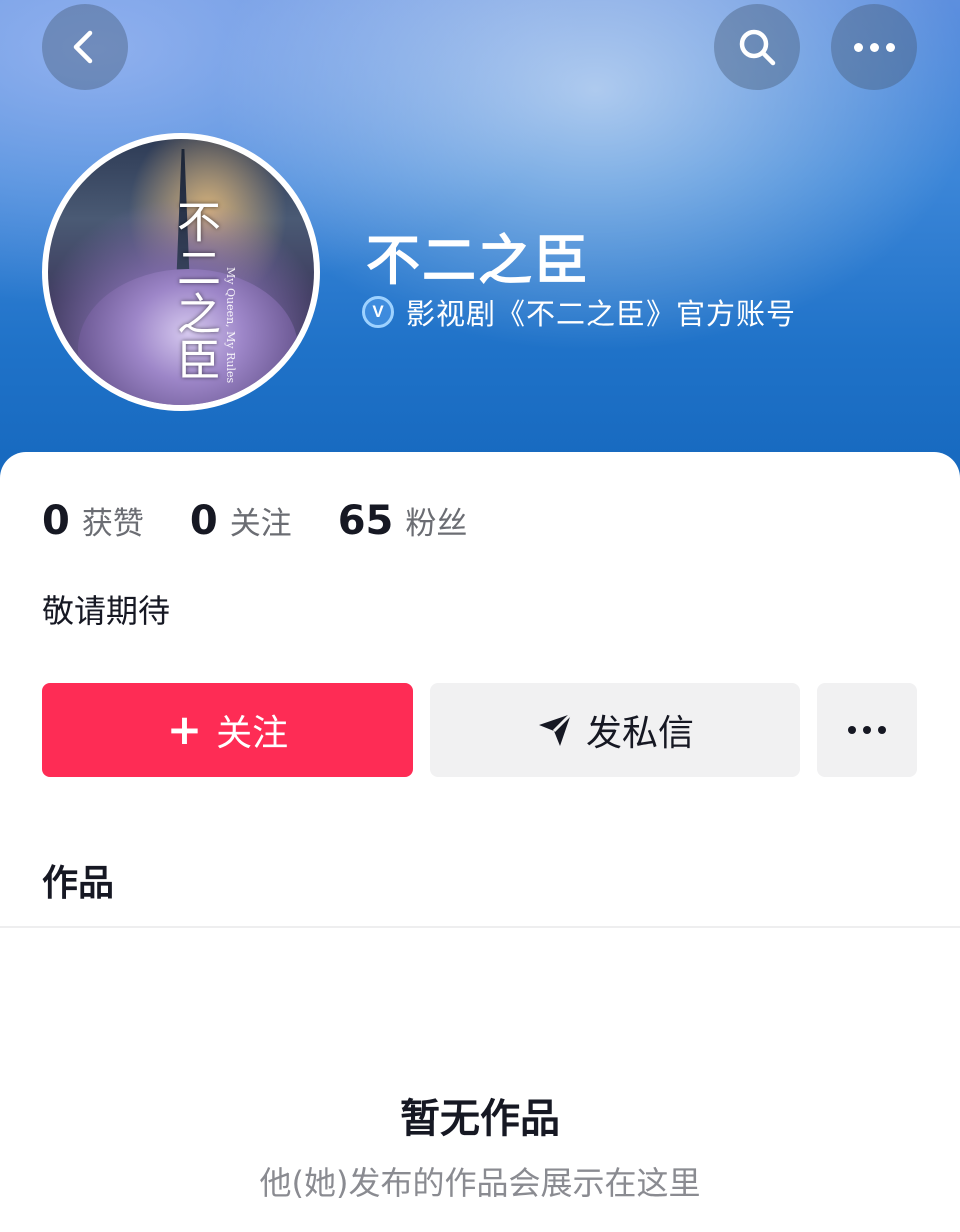 Image resolution: width=960 pixels, height=1232 pixels. I want to click on follow-button-label: 关注, so click(252, 733).